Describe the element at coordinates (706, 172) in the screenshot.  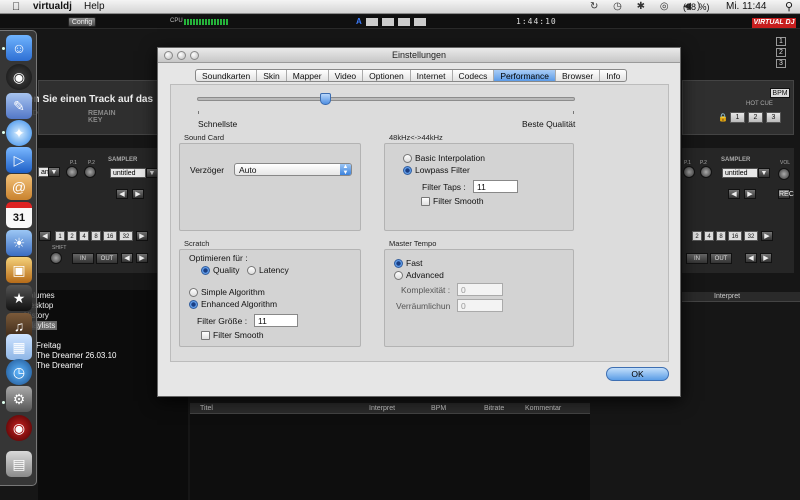
I see `p2-knob-right` at that location.